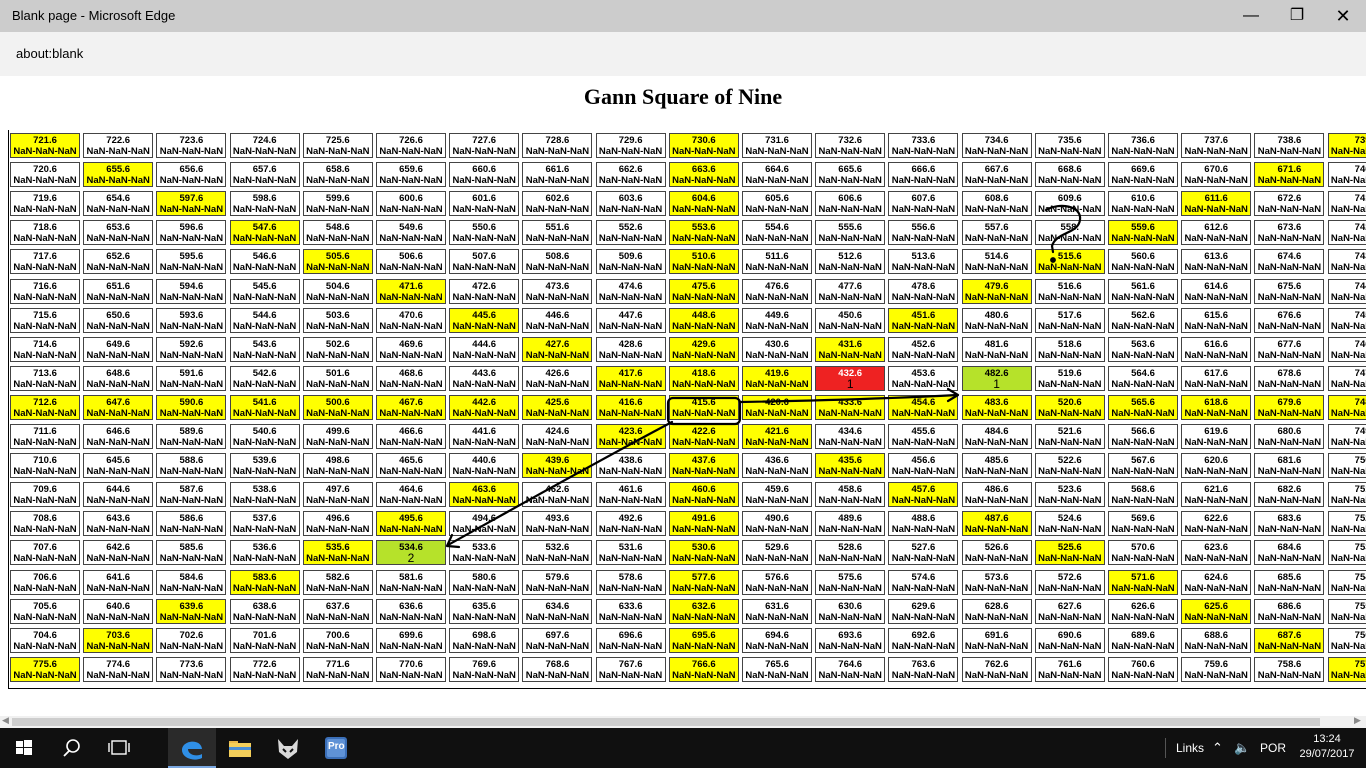 The width and height of the screenshot is (1366, 773). I want to click on grid-cell: 775.6 NaN-NaN-NaN, so click(45, 669).